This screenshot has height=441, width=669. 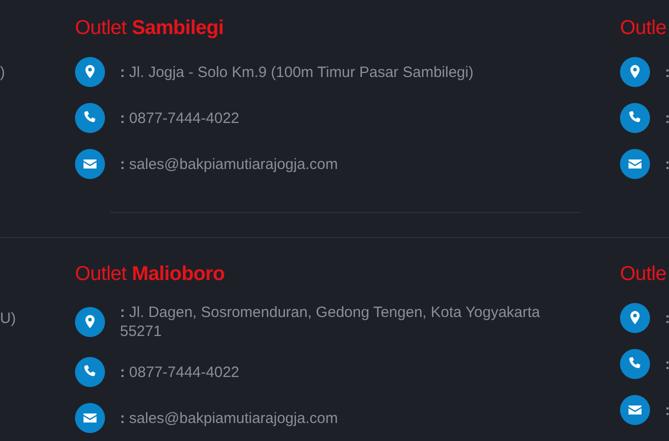 I want to click on address-text: : Jl. Jogja - Solo Km.9 (100m Timur Pasar Sambilegi), so click(x=297, y=72).